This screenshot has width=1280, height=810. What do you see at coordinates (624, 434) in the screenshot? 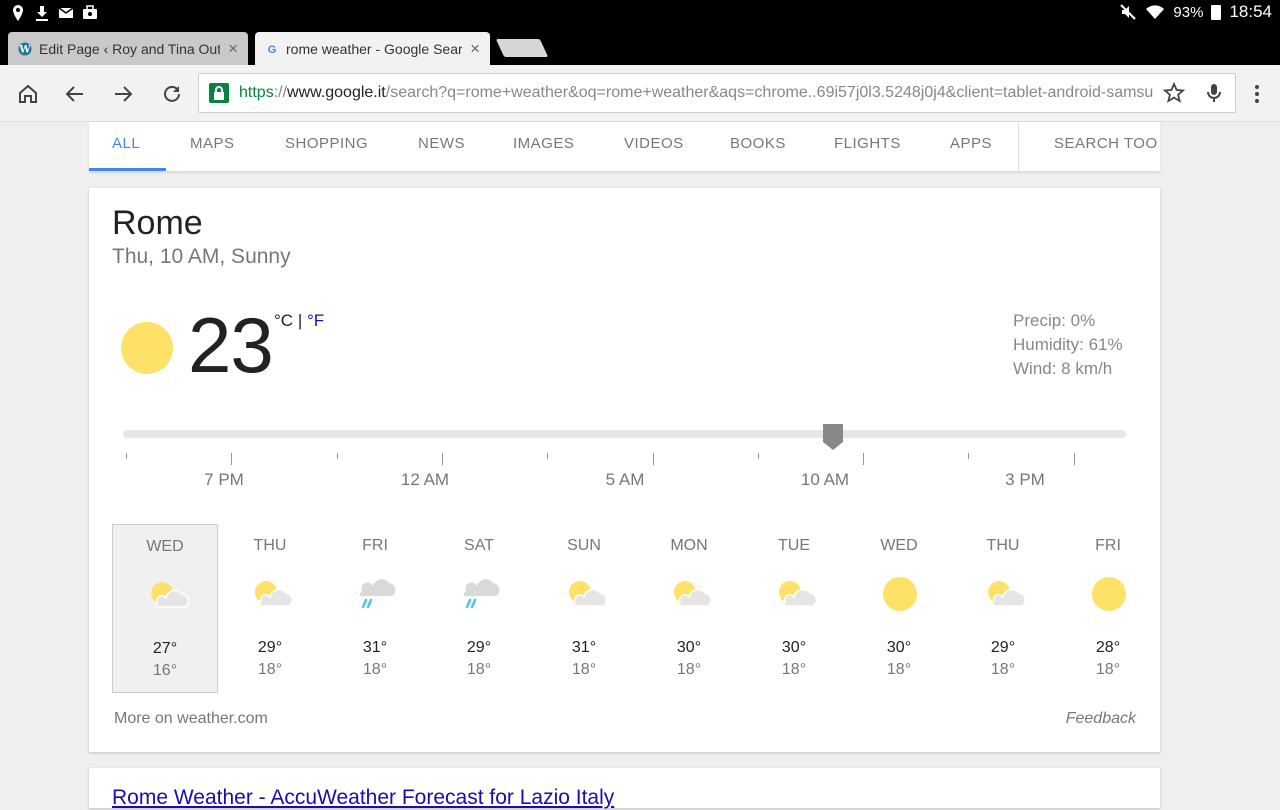
I see `time-slider-track` at bounding box center [624, 434].